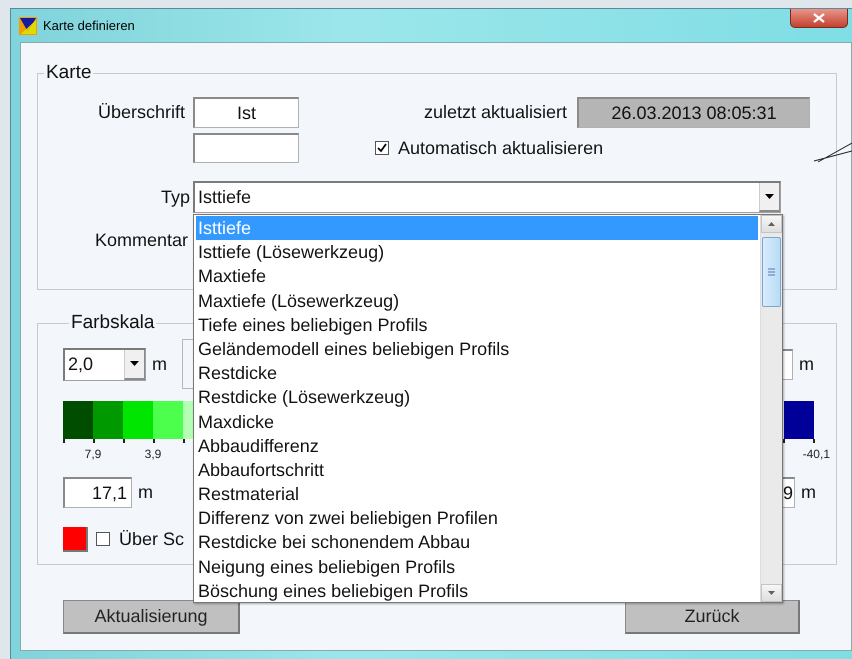  What do you see at coordinates (477, 252) in the screenshot?
I see `list-option: Isttiefe (Lösewerkzeug)` at bounding box center [477, 252].